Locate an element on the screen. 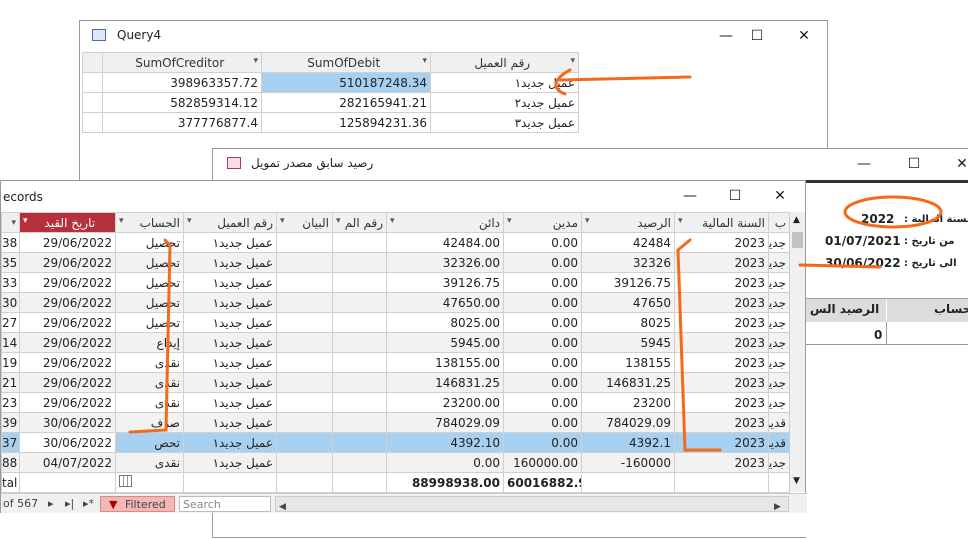 This screenshot has height=540, width=968. col-header-sumofcreditor: SumOfCreditor ▾ is located at coordinates (182, 62).